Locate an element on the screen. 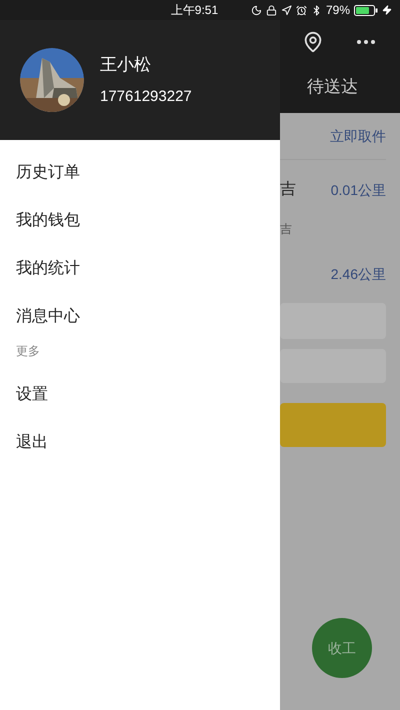 Image resolution: width=400 pixels, height=710 pixels. menu-item: 历史订单 is located at coordinates (140, 173).